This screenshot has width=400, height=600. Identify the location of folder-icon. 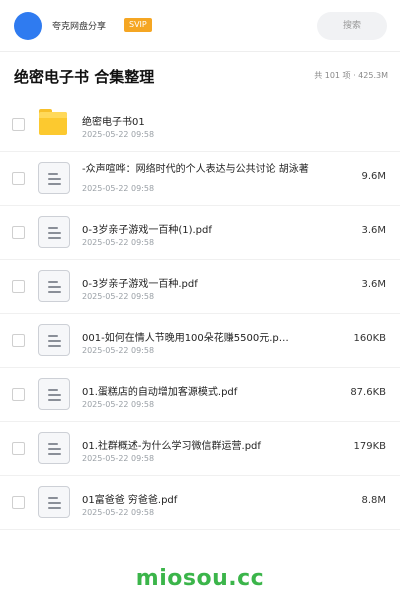
(54, 124).